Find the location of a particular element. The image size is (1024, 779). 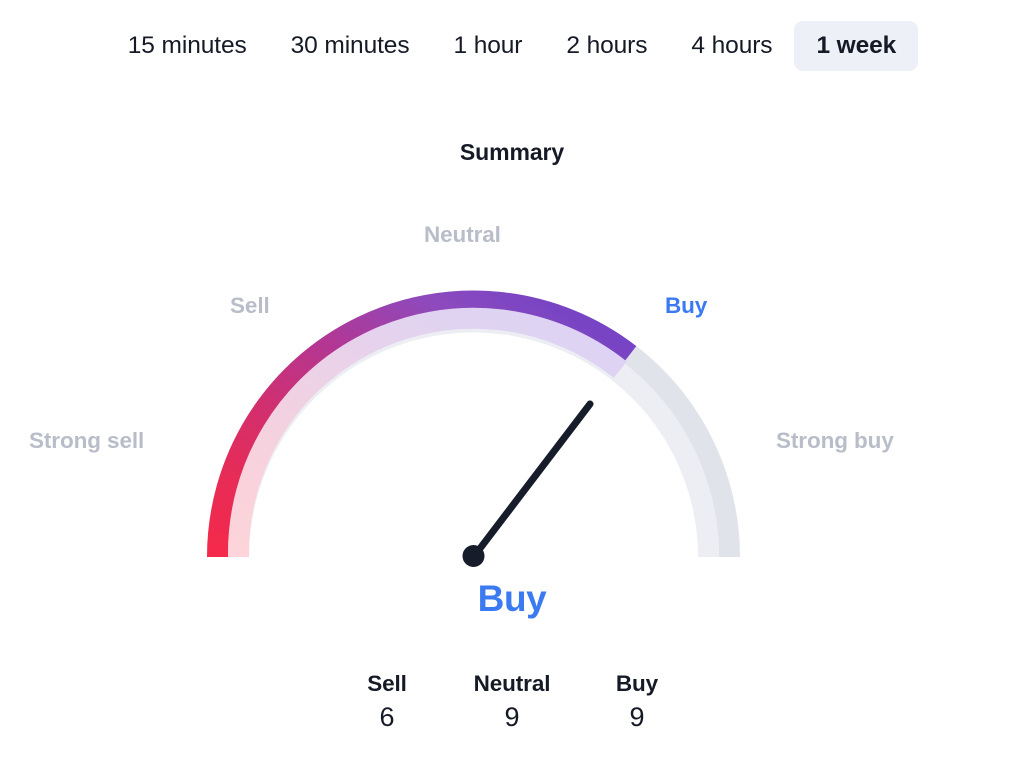

count-column-buy: Buy 9 is located at coordinates (637, 703).